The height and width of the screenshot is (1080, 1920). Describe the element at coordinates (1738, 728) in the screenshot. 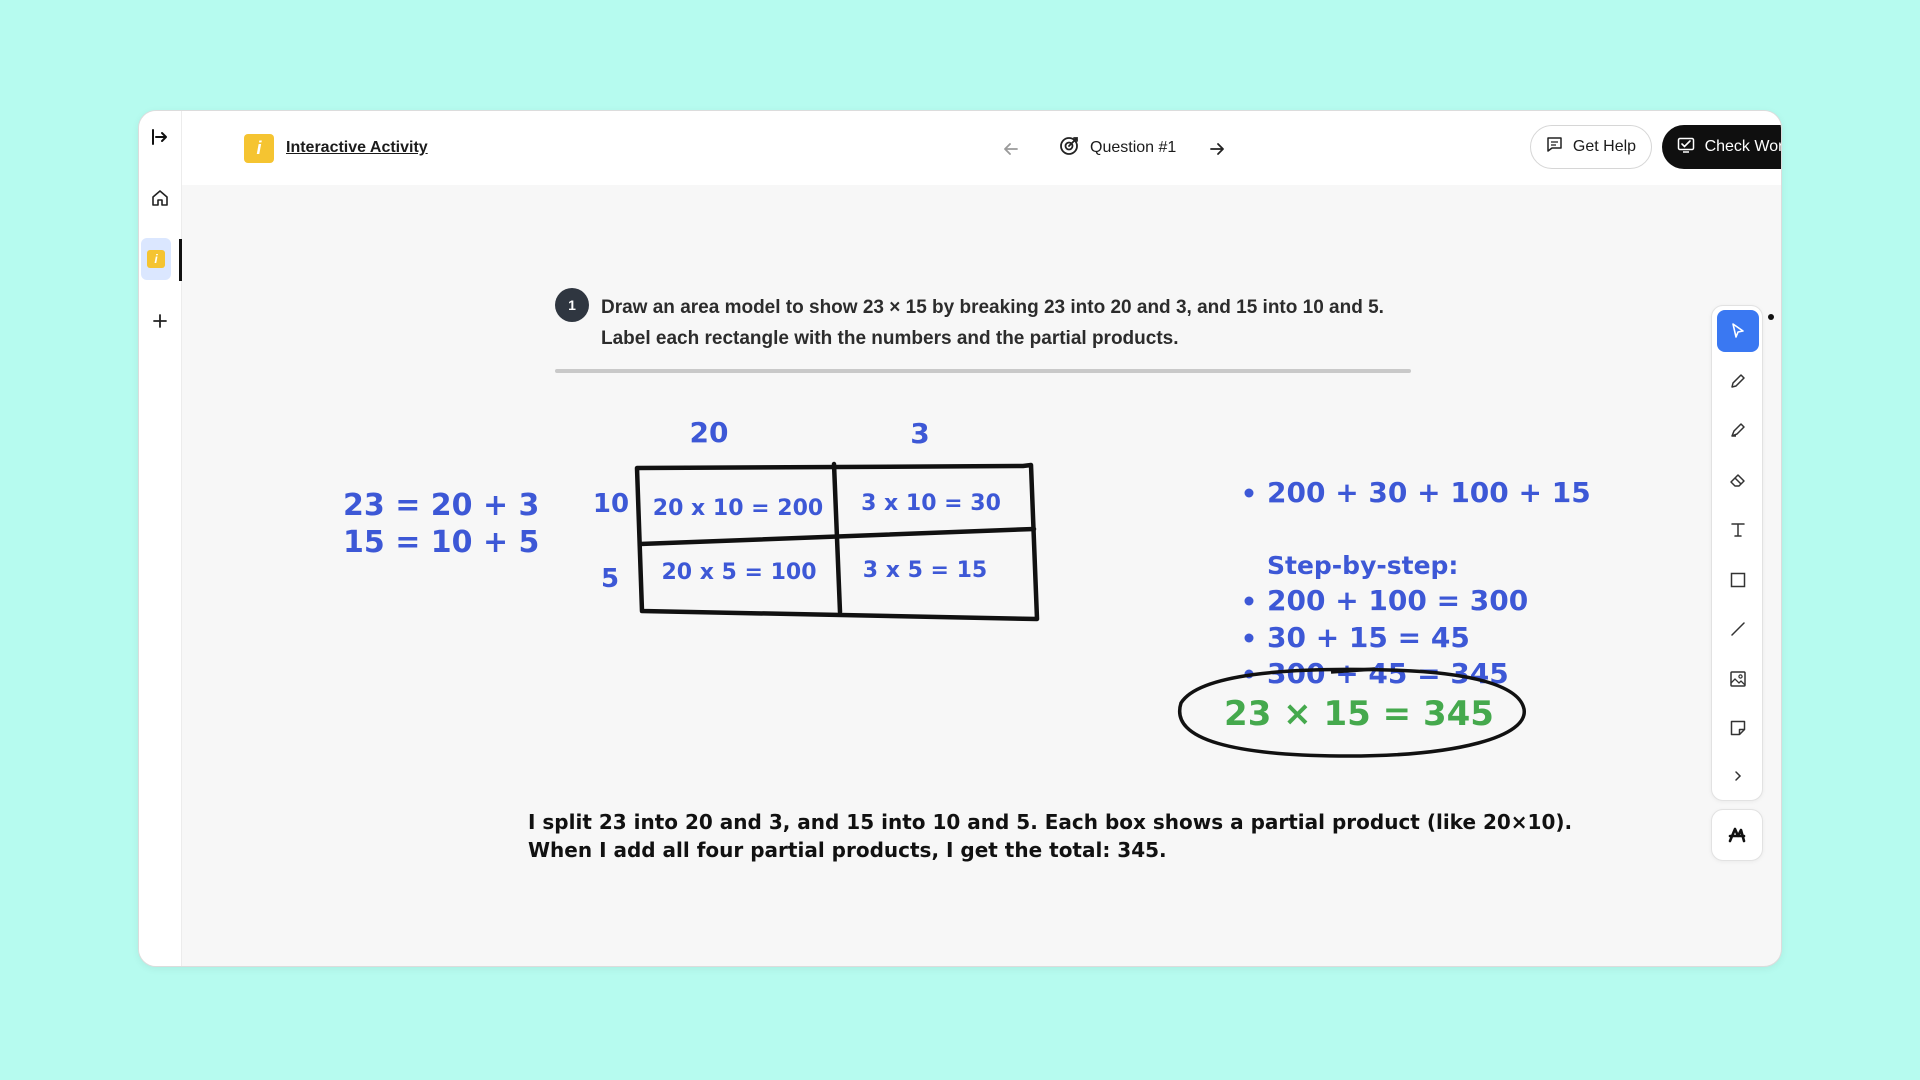

I see `sticky-note-icon` at that location.